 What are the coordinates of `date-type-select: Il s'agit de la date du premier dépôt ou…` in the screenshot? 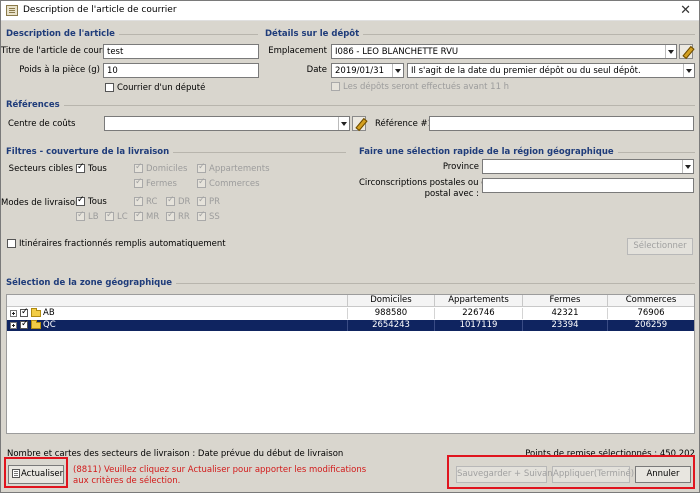 It's located at (551, 70).